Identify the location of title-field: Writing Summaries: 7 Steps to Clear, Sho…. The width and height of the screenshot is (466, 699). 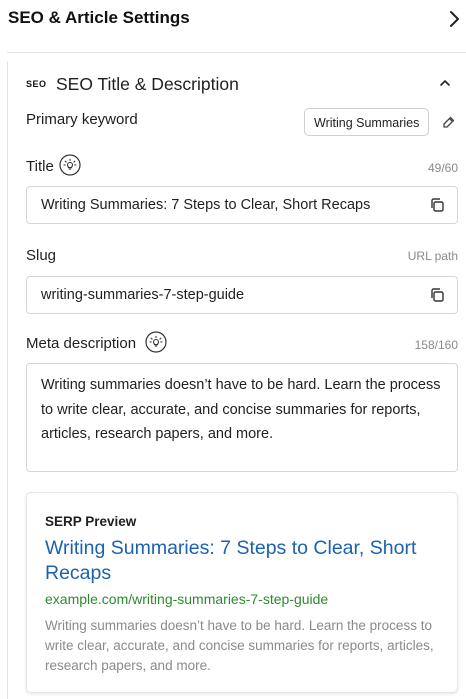
(242, 205).